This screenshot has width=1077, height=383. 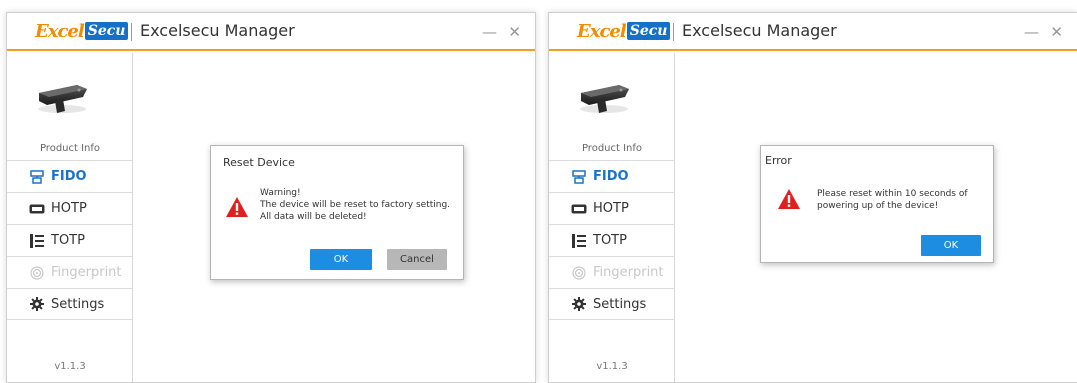 What do you see at coordinates (313, 217) in the screenshot?
I see `message-line: All data will be deleted!` at bounding box center [313, 217].